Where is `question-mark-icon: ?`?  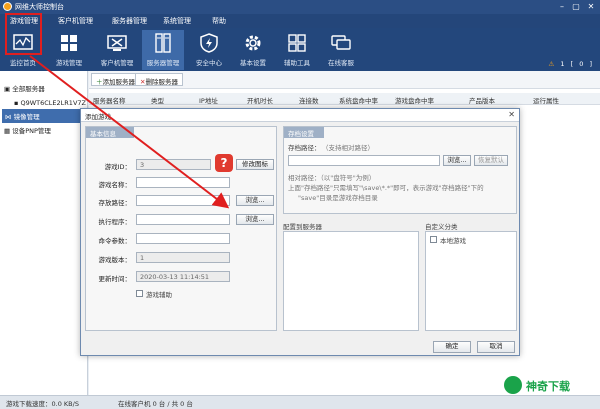
question-mark-icon: ? is located at coordinates (224, 163).